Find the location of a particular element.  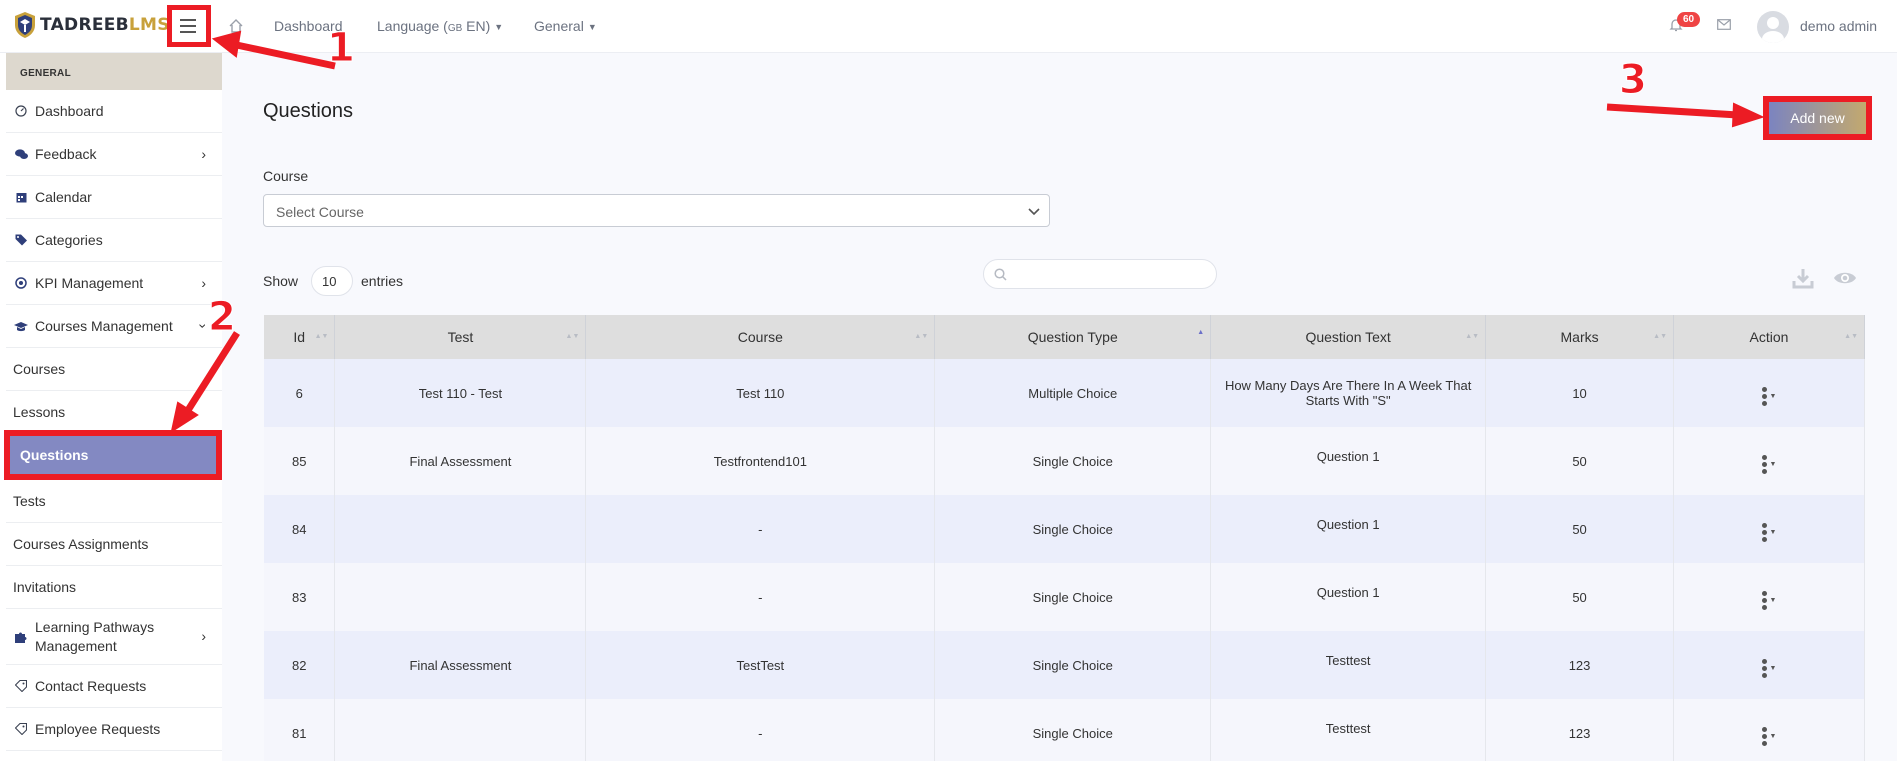

sidebar-item-questions: Questions is located at coordinates (113, 455).